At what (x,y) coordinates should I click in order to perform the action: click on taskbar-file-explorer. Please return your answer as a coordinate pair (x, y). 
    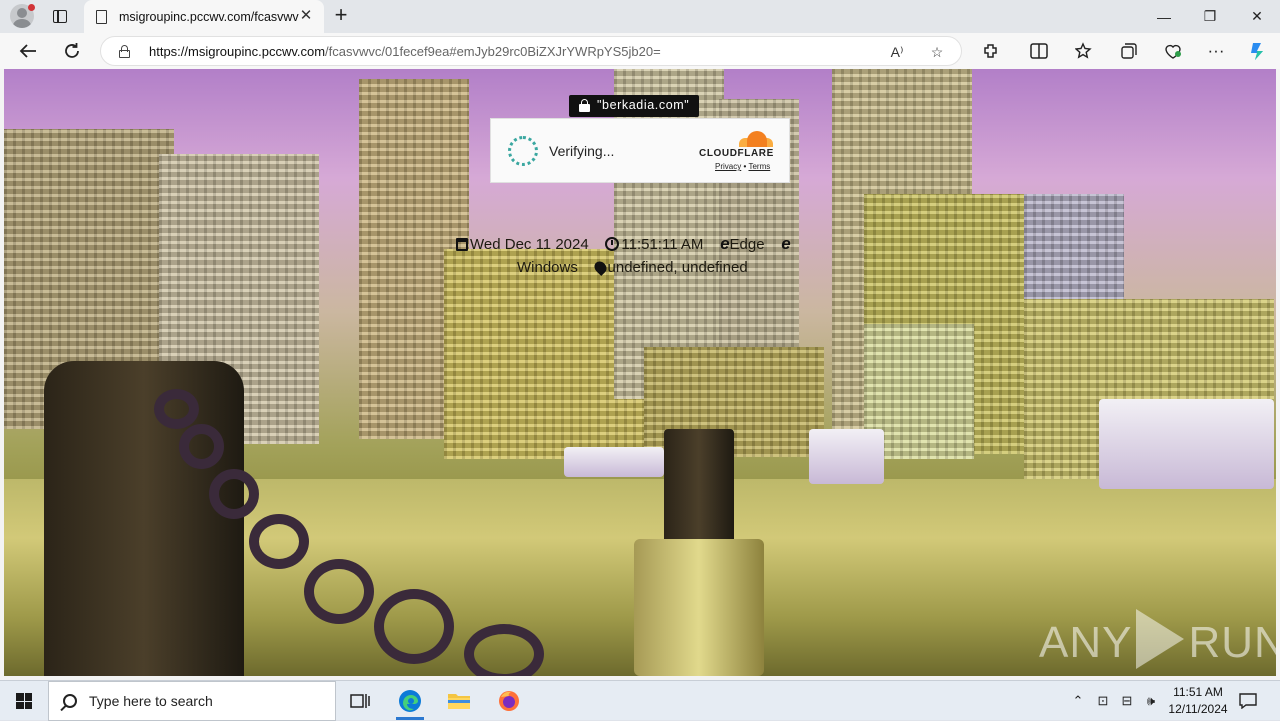
    Looking at the image, I should click on (459, 701).